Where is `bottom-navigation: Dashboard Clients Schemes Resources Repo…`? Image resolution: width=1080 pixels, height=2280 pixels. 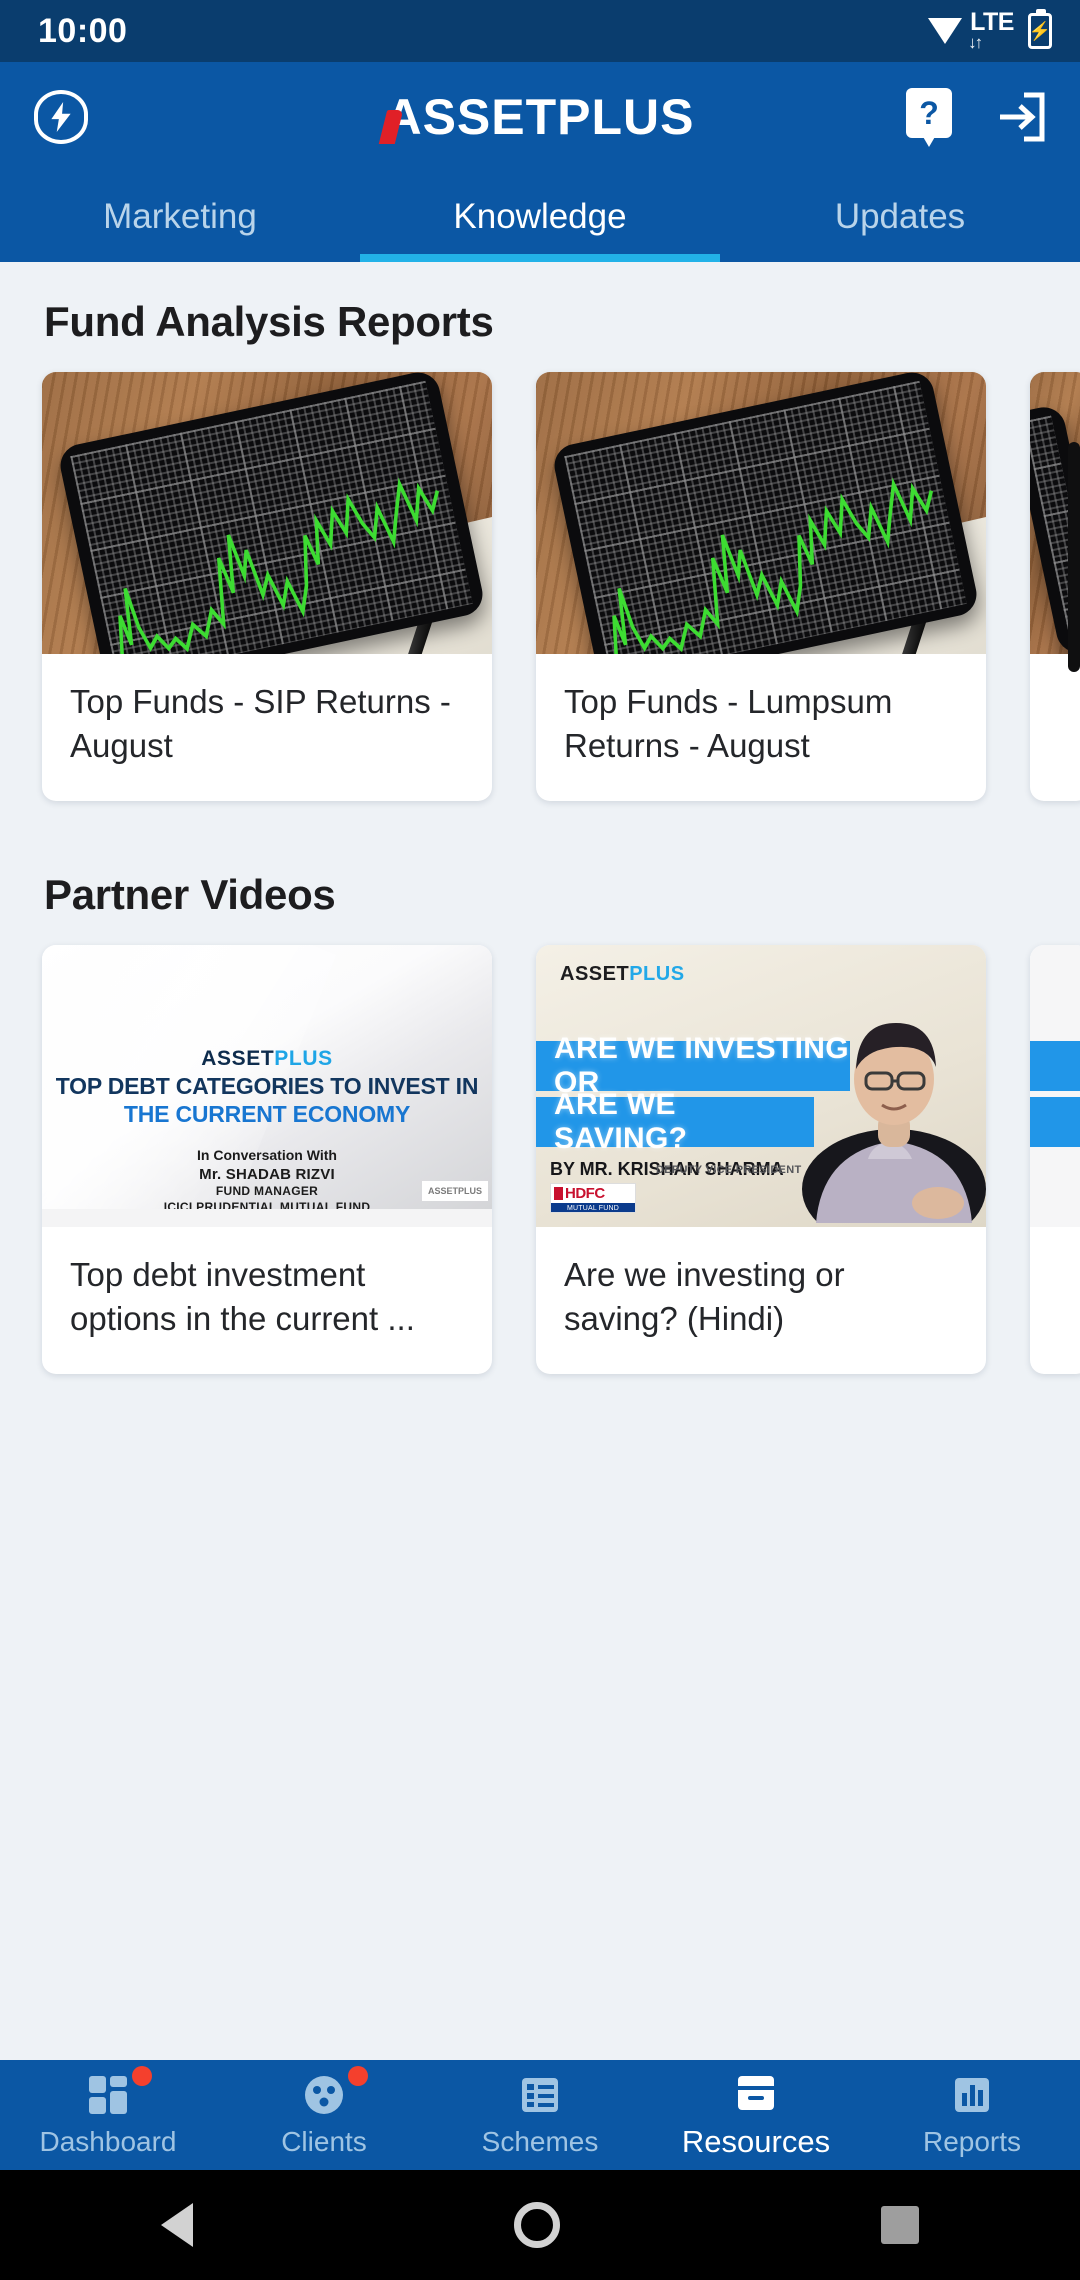 bottom-navigation: Dashboard Clients Schemes Resources Repo… is located at coordinates (540, 2115).